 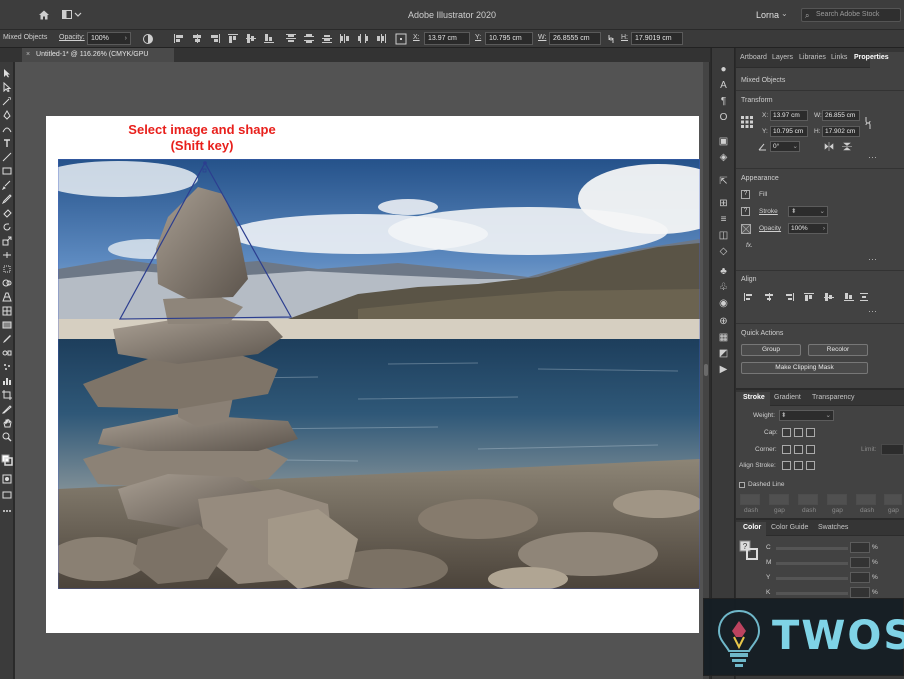 I want to click on column-graph-tool-icon, so click(x=7, y=381).